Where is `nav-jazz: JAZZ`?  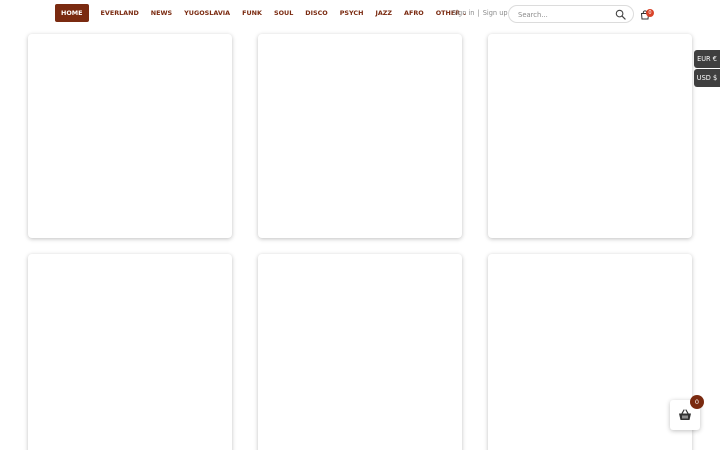 nav-jazz: JAZZ is located at coordinates (383, 13).